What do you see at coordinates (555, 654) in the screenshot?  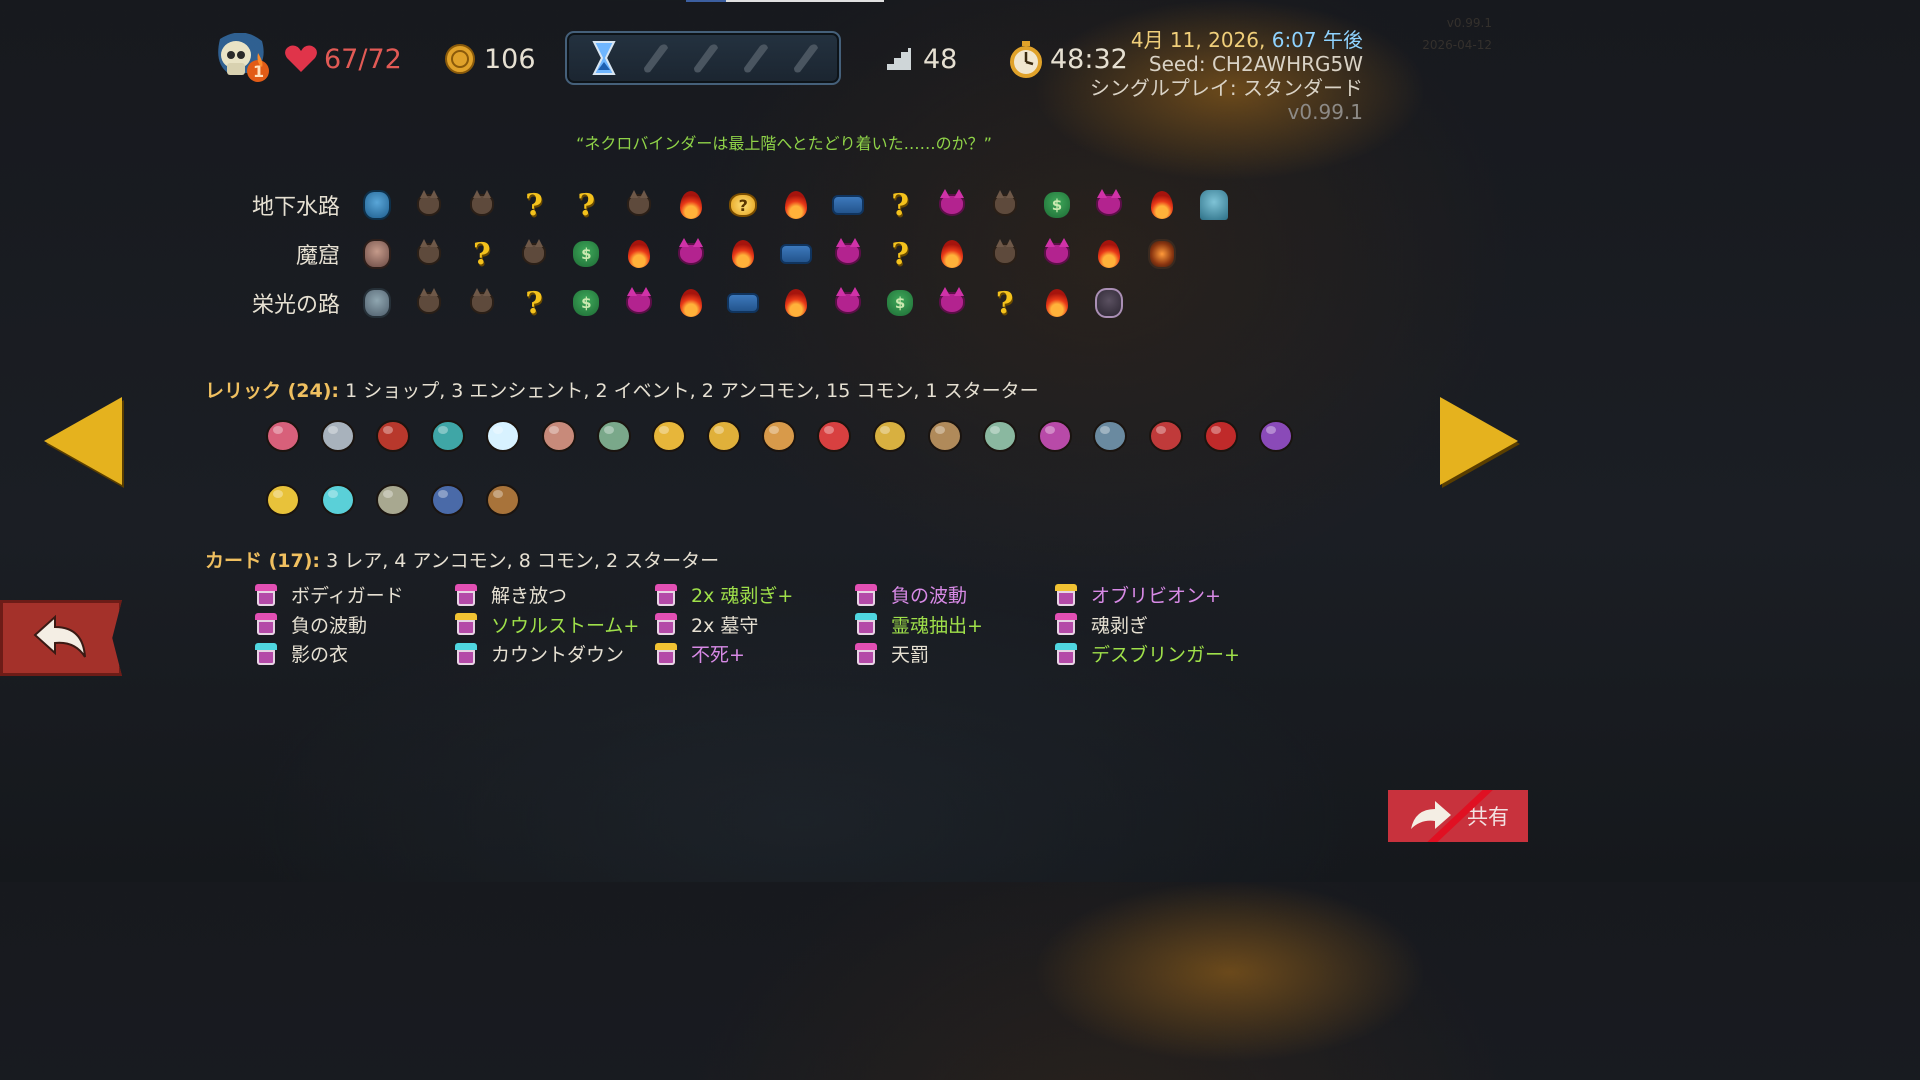 I see `card-entry: カウントダウン` at bounding box center [555, 654].